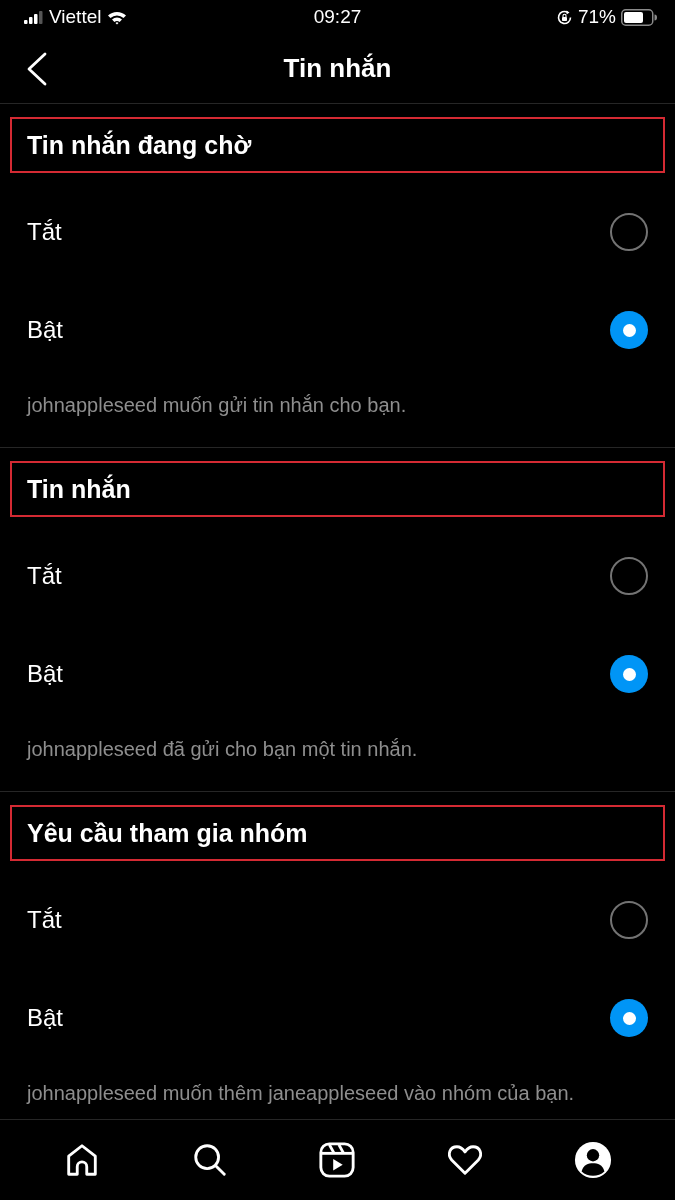 Image resolution: width=675 pixels, height=1200 pixels. I want to click on section-heading: Tin nhắn đang chờ, so click(139, 145).